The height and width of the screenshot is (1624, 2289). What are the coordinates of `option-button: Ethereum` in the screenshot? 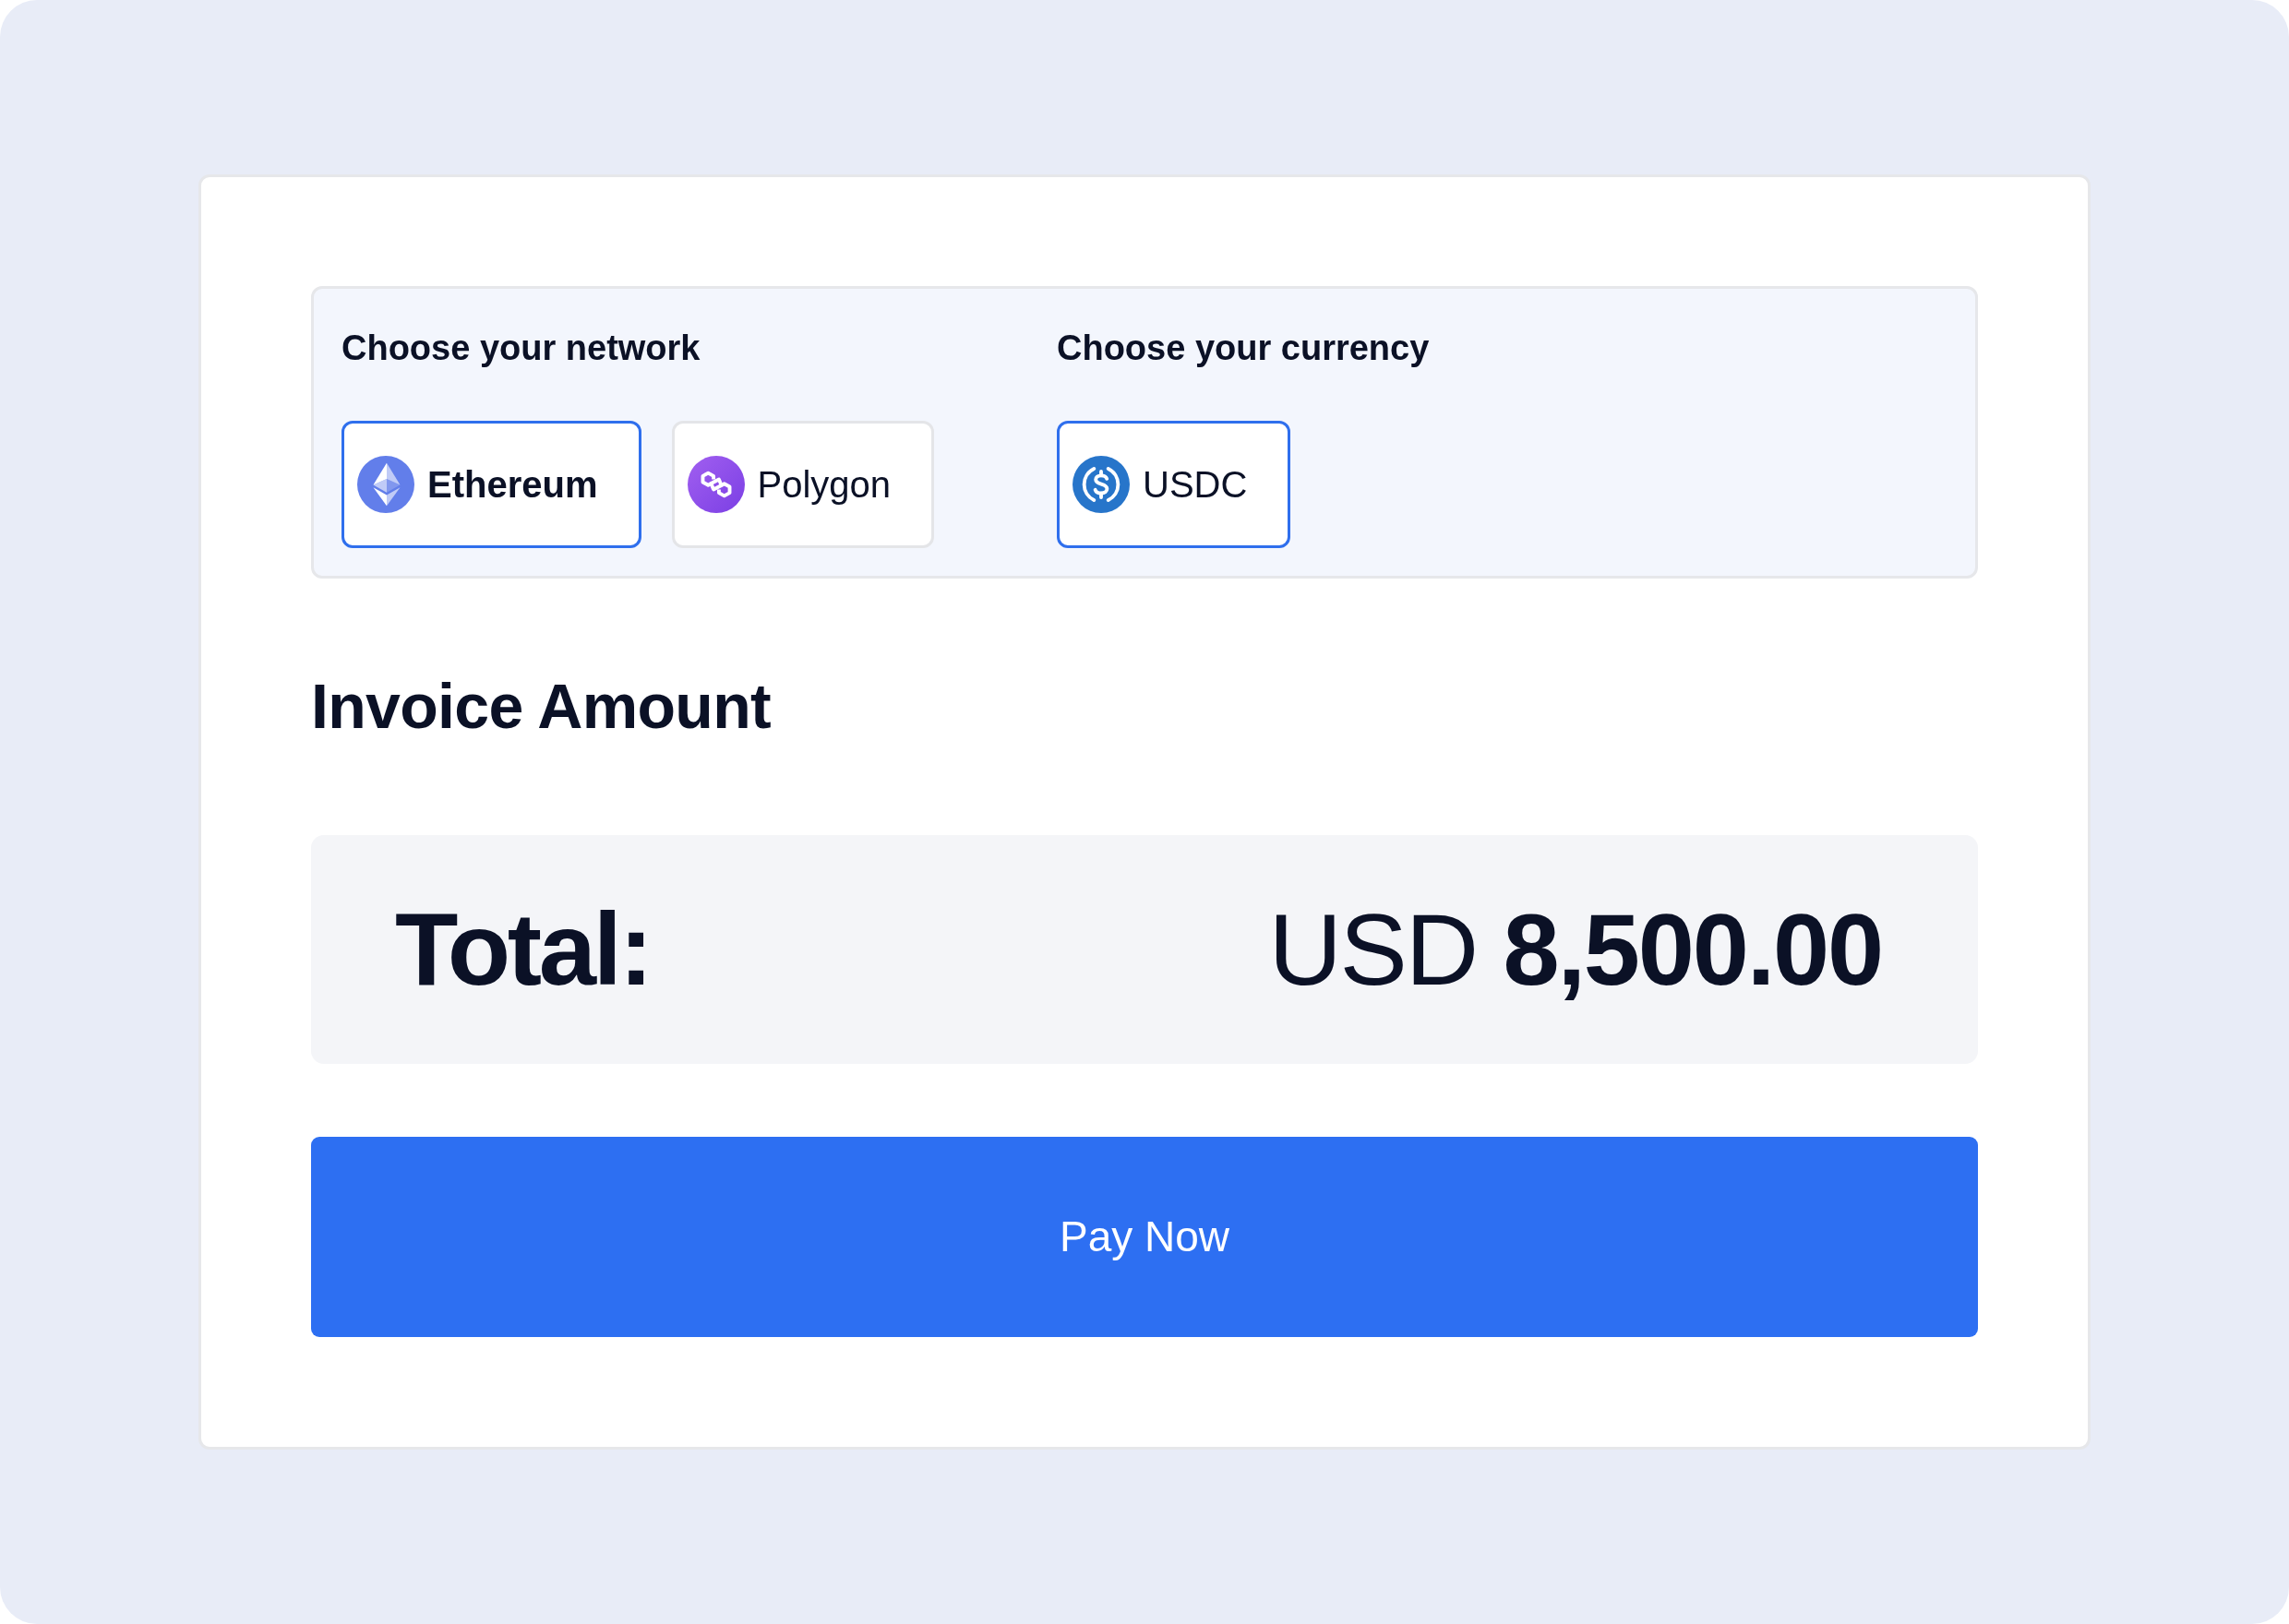 It's located at (491, 484).